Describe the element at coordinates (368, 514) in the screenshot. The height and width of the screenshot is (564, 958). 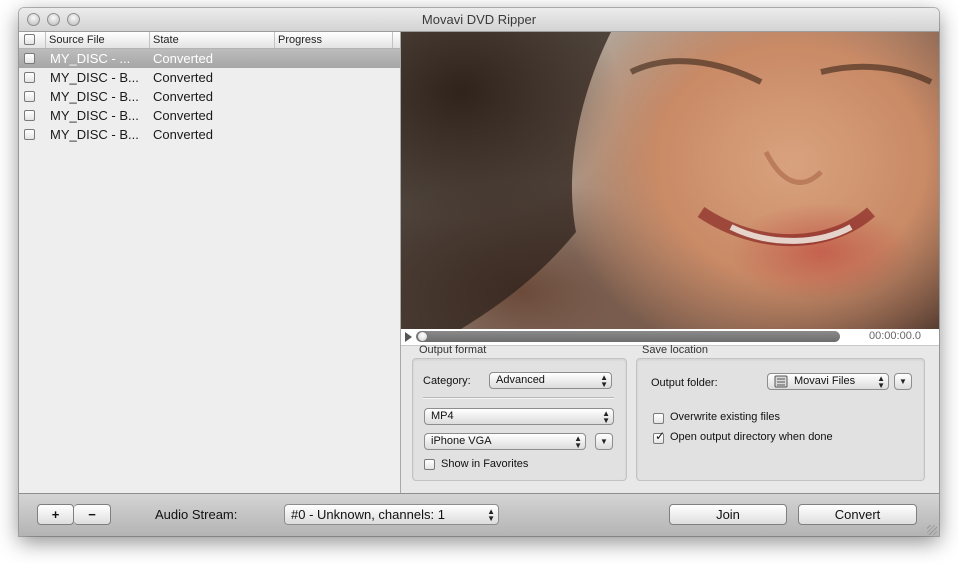
I see `audio-stream-value: #0 - Unknown, channels: 1` at that location.